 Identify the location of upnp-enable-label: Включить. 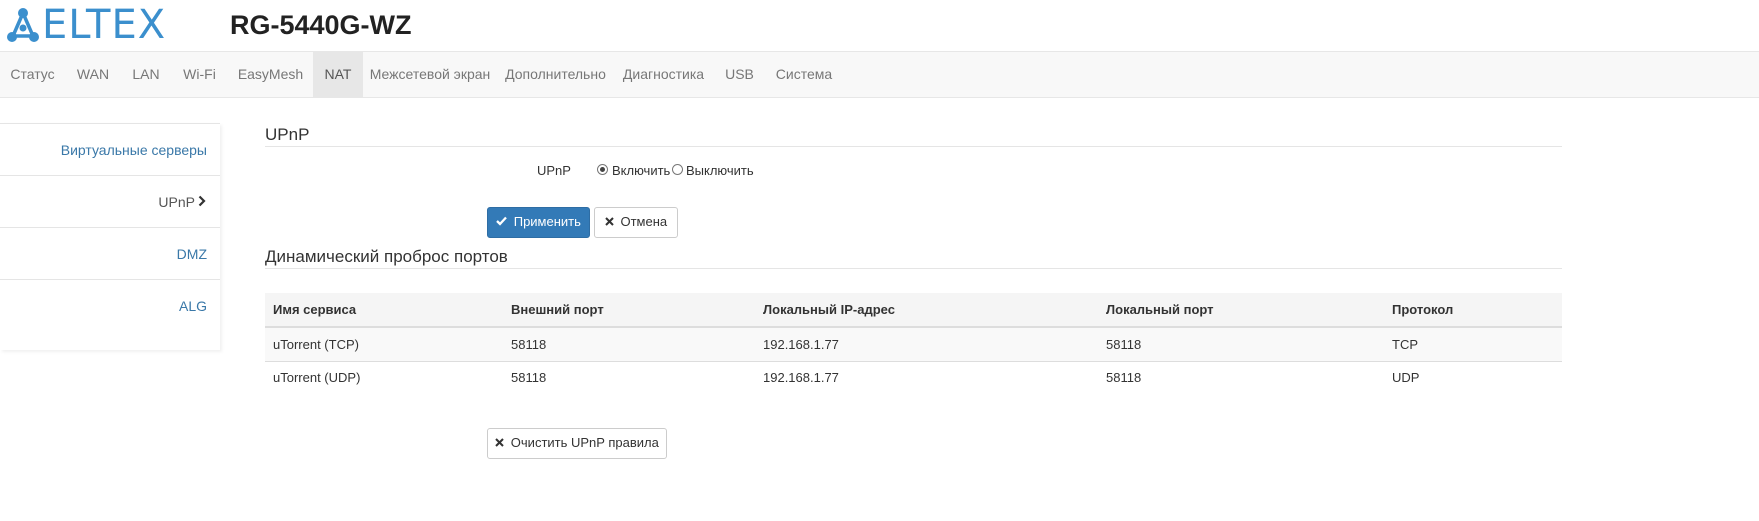
(641, 170).